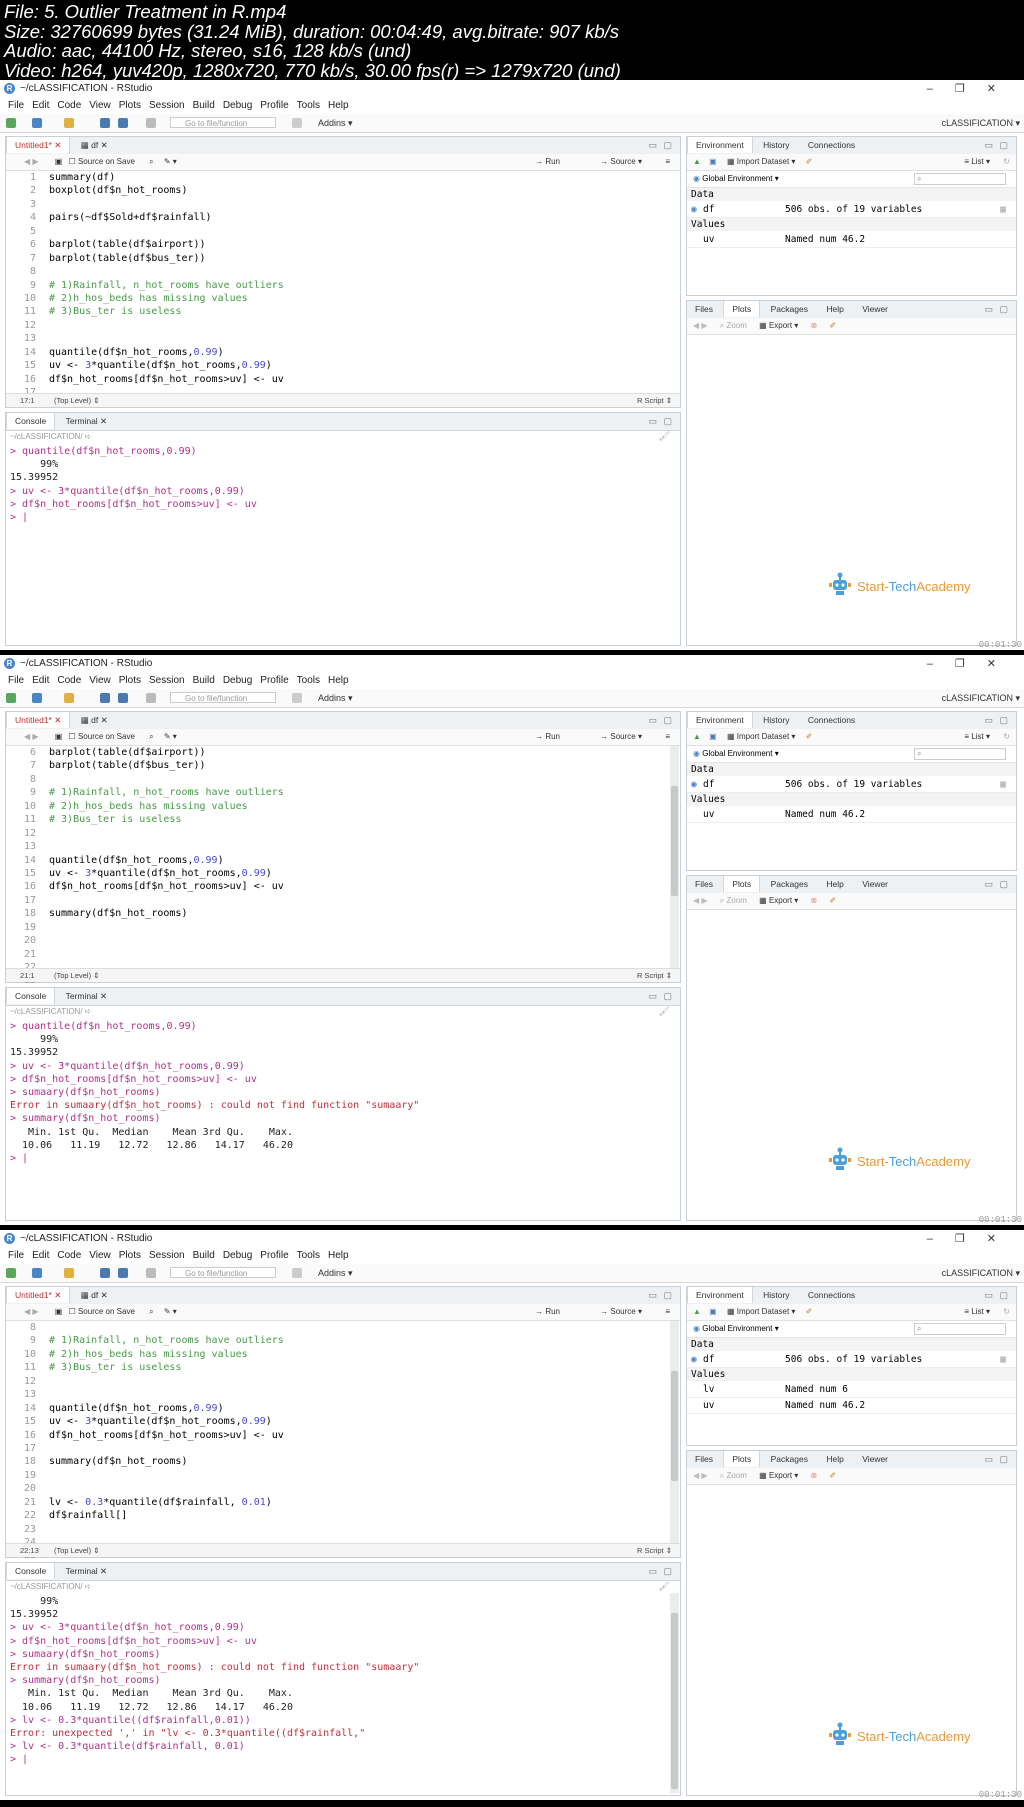 The height and width of the screenshot is (1807, 1024). I want to click on env-minmax-icon: ▭ ▢, so click(997, 1295).